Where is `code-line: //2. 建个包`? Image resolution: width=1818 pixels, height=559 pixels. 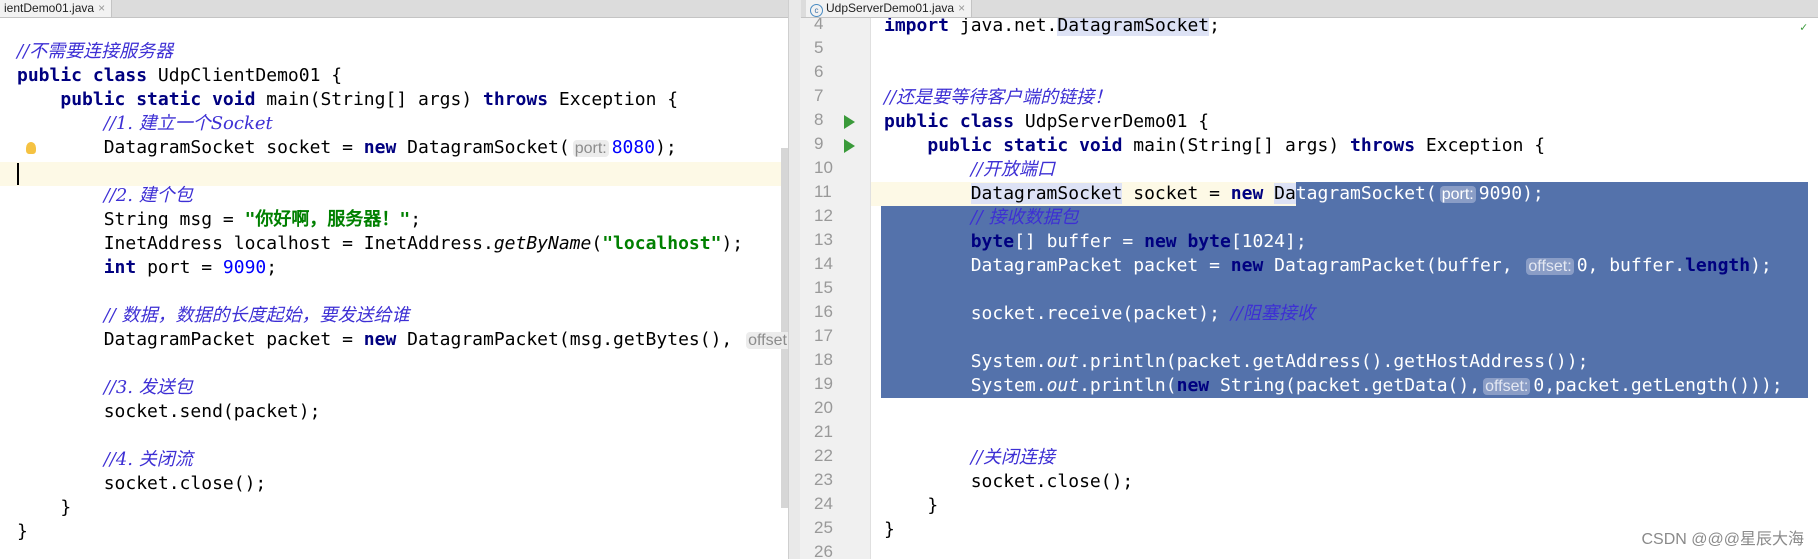 code-line: //2. 建个包 is located at coordinates (105, 196).